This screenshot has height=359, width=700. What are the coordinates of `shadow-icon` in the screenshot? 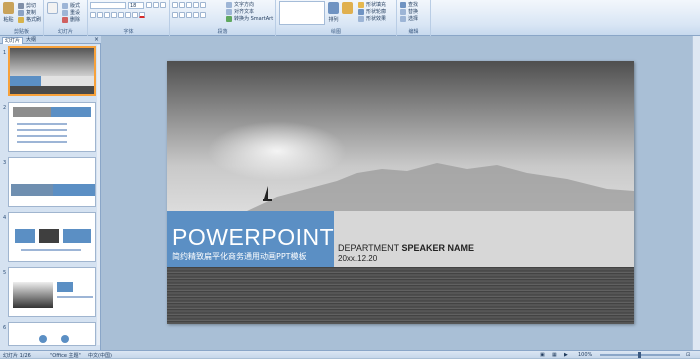 It's located at (121, 15).